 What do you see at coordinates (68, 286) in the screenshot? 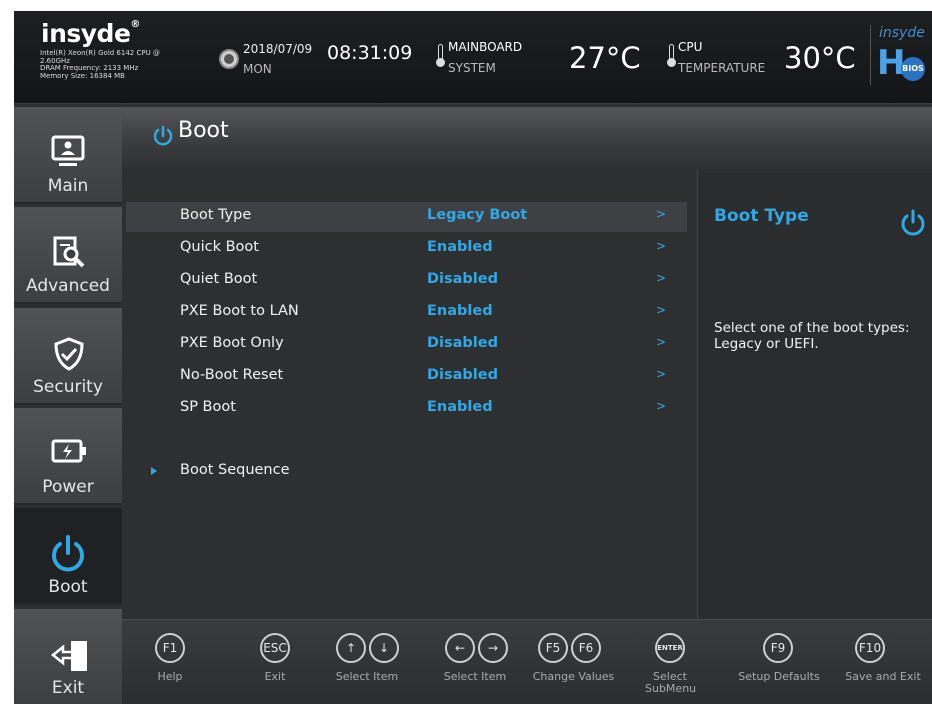
I see `sidebar-item-label: Advanced` at bounding box center [68, 286].